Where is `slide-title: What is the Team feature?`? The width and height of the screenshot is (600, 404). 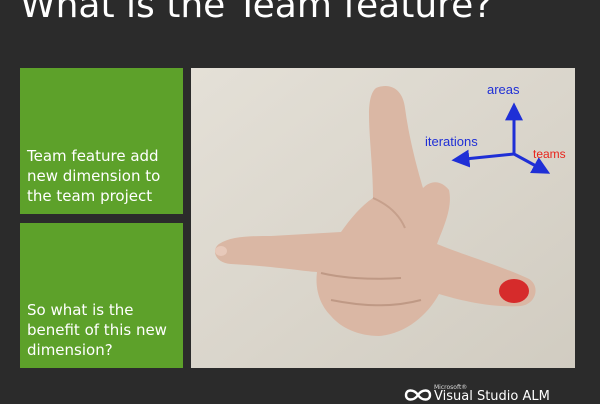
slide-title: What is the Team feature? is located at coordinates (256, 13).